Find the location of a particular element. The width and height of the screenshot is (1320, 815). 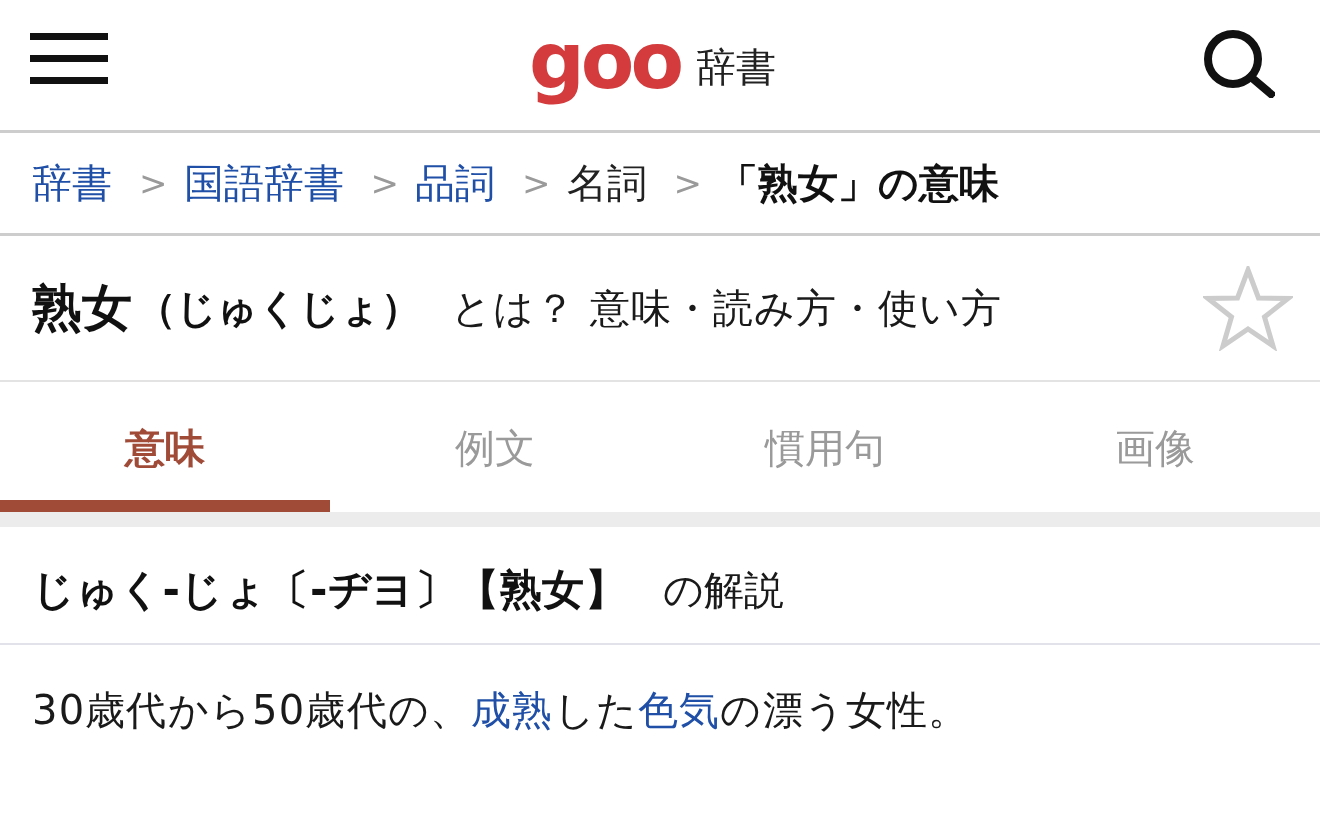

breadcrumb-link: 品詞 is located at coordinates (455, 183).